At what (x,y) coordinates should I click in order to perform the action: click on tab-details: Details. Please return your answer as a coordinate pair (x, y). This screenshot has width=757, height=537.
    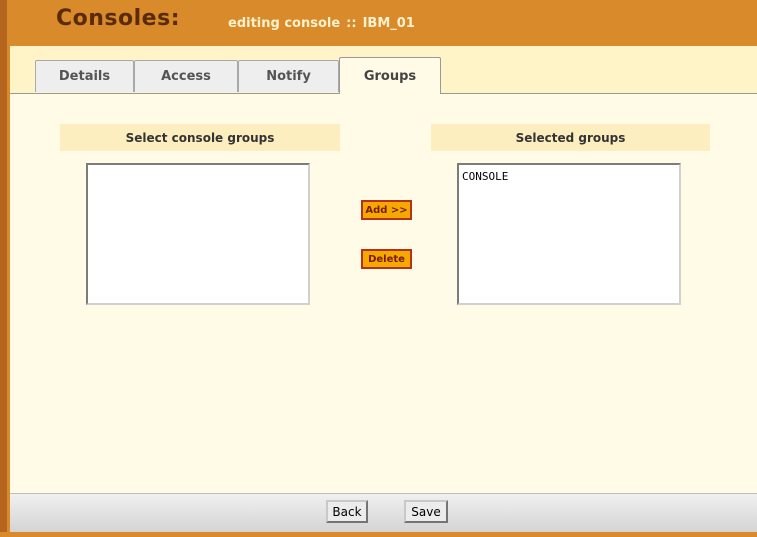
    Looking at the image, I should click on (84, 76).